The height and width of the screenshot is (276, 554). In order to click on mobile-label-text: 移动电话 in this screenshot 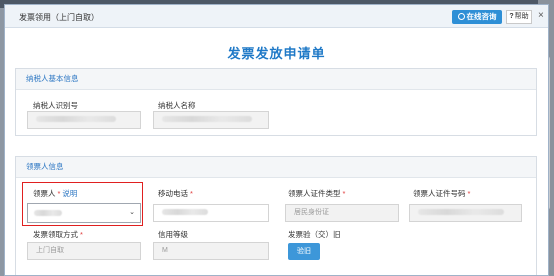, I will do `click(173, 193)`.